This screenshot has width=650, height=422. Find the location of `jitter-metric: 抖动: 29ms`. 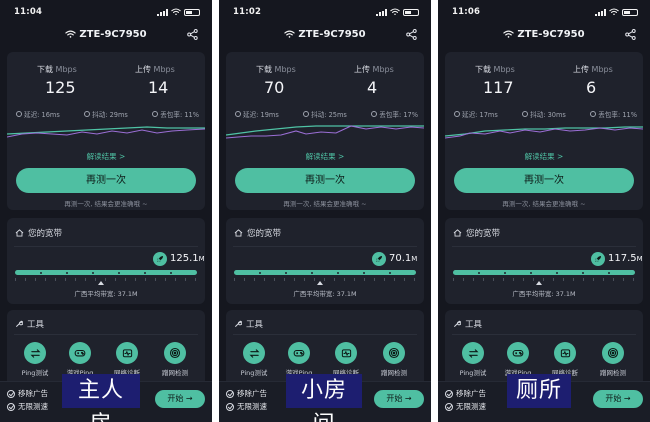

jitter-metric: 抖动: 29ms is located at coordinates (106, 114).